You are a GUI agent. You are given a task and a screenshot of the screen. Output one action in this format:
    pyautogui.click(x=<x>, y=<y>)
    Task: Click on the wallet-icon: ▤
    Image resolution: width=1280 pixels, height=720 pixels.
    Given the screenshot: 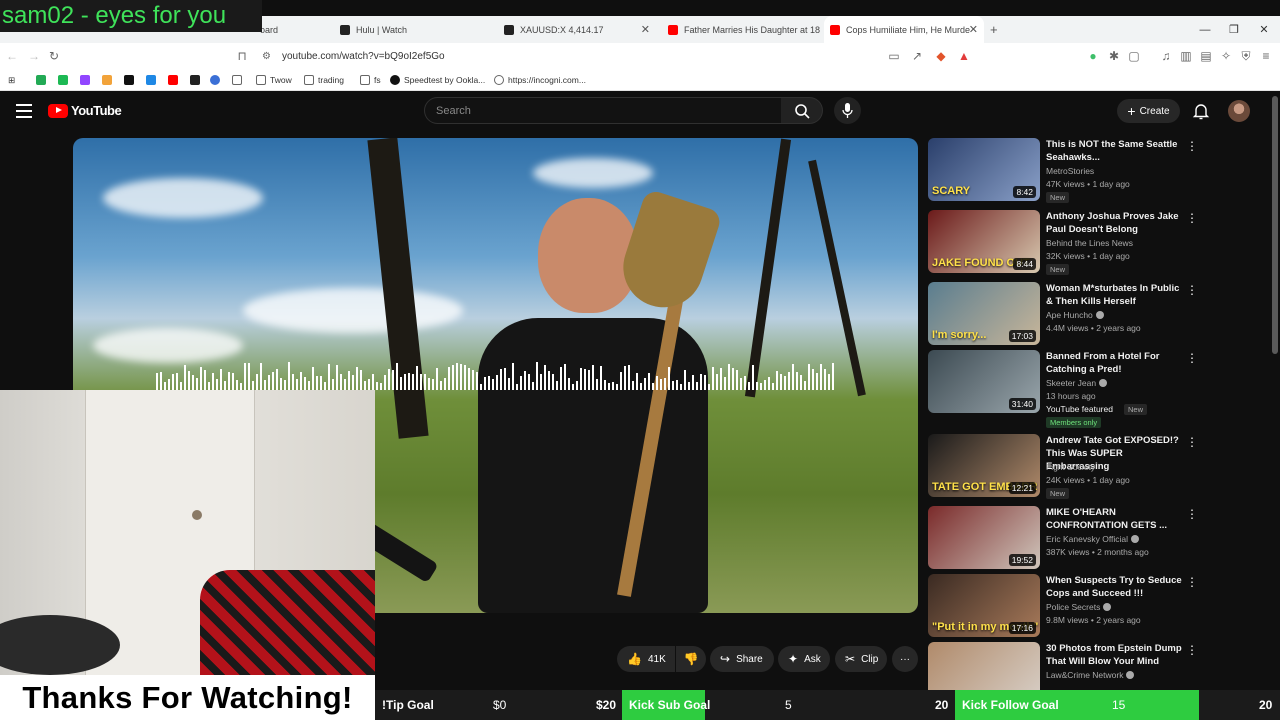 What is the action you would take?
    pyautogui.click(x=1206, y=56)
    